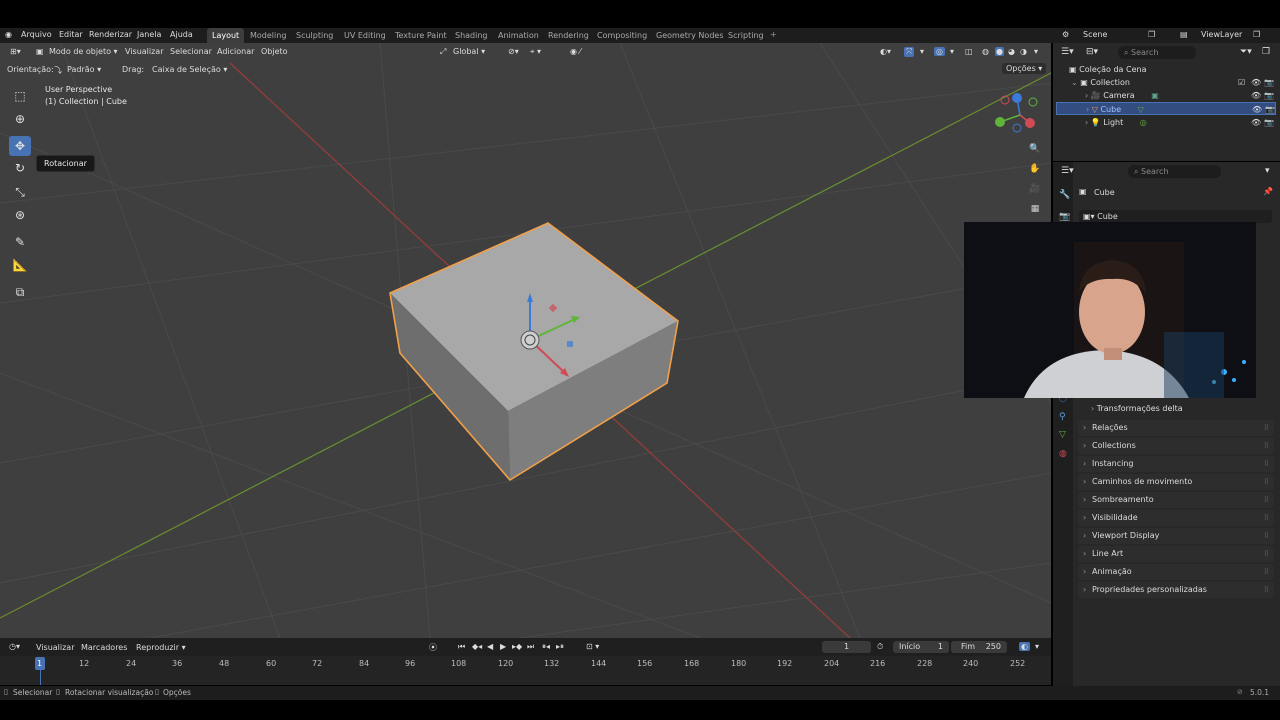 Image resolution: width=1280 pixels, height=720 pixels. Describe the element at coordinates (1241, 82) in the screenshot. I see `exclude-checkbox: ☑` at that location.